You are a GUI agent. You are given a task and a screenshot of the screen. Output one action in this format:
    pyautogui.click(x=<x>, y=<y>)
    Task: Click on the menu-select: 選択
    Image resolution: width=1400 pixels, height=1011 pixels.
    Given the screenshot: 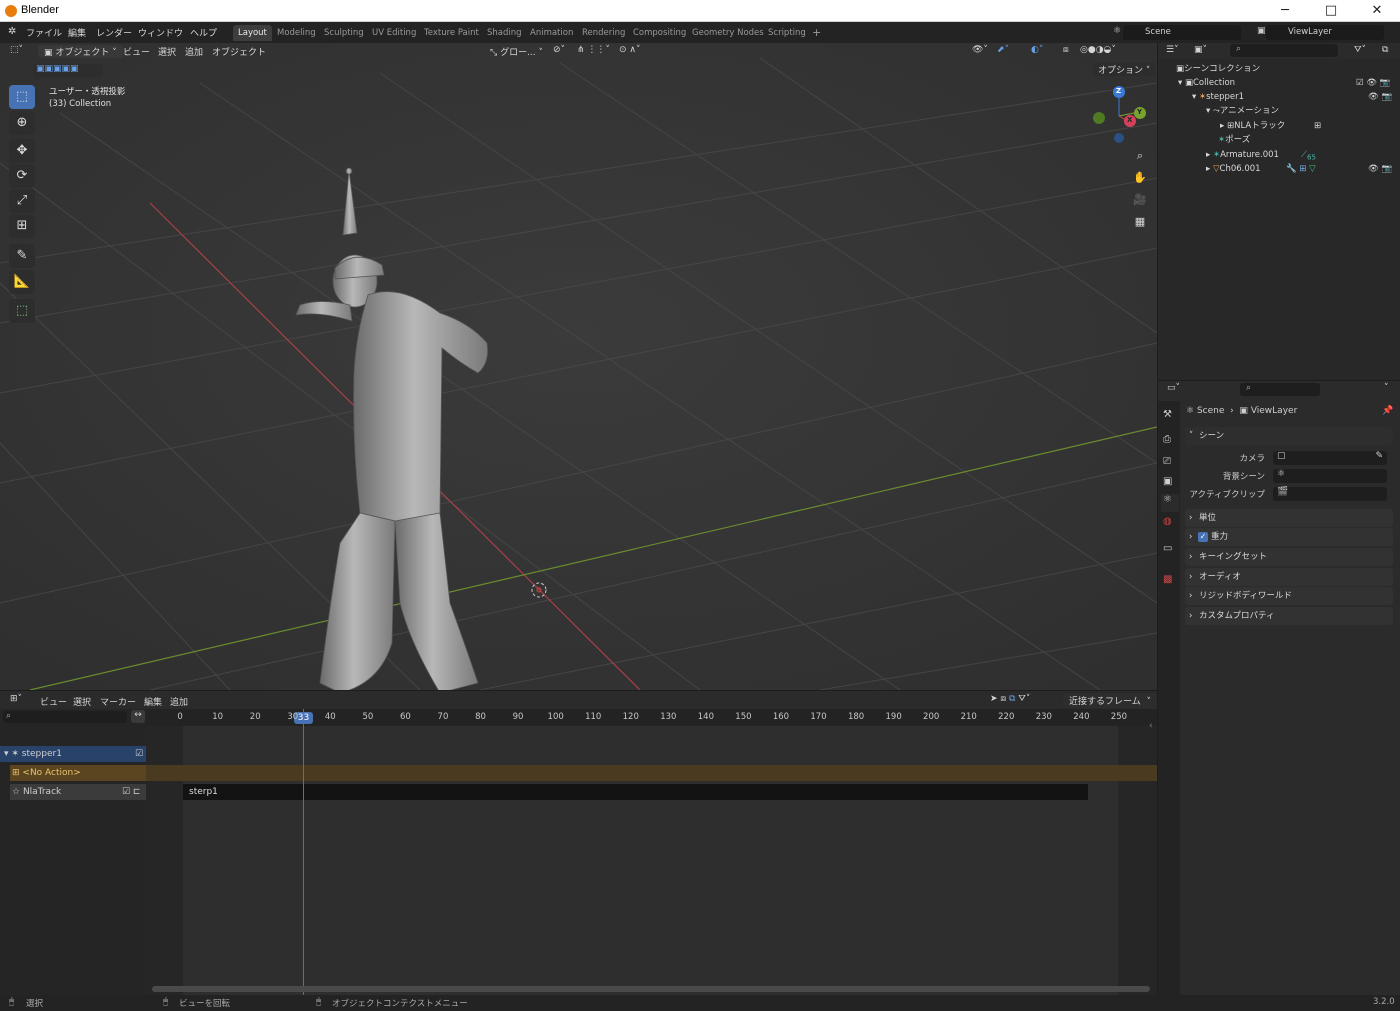 What is the action you would take?
    pyautogui.click(x=167, y=51)
    